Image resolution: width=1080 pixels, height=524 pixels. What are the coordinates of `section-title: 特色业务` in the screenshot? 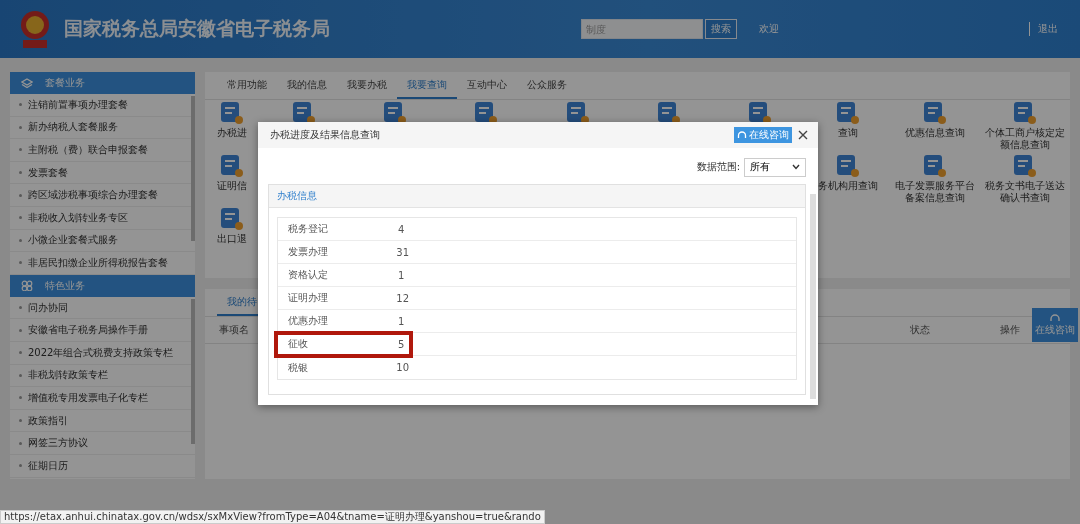 It's located at (65, 285).